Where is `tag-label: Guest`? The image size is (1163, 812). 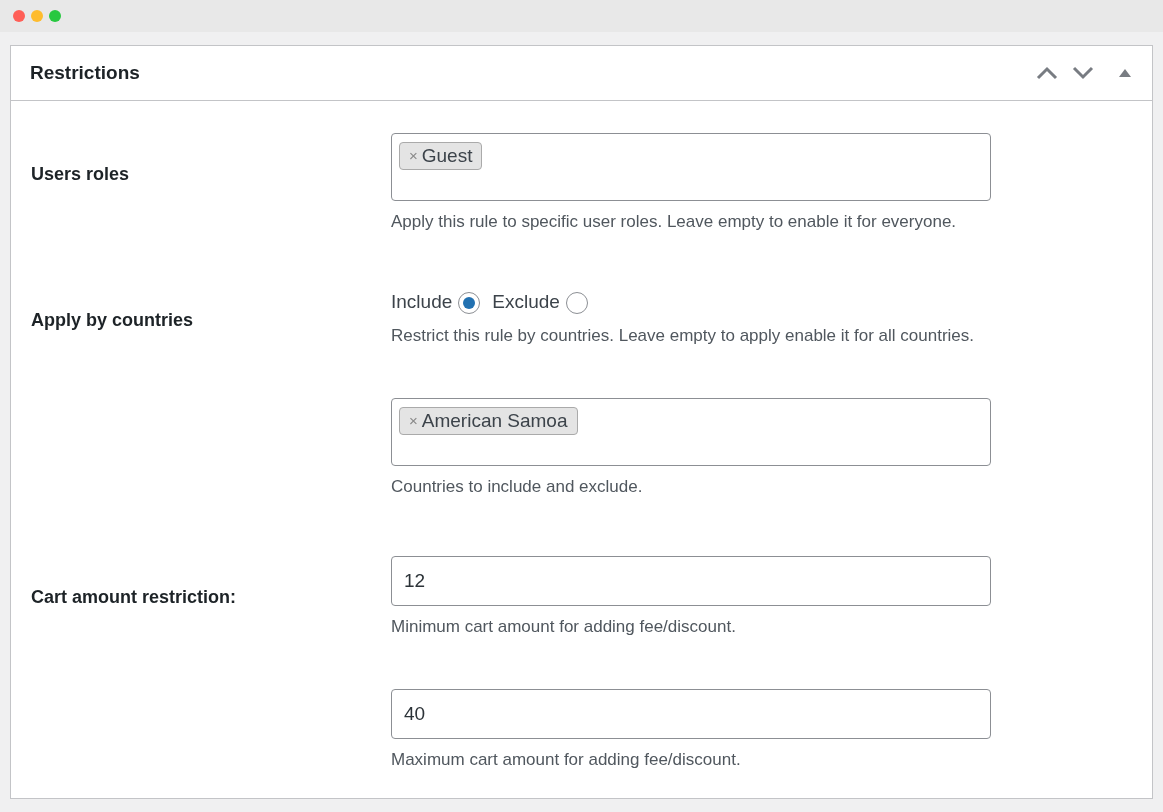
tag-label: Guest is located at coordinates (447, 155).